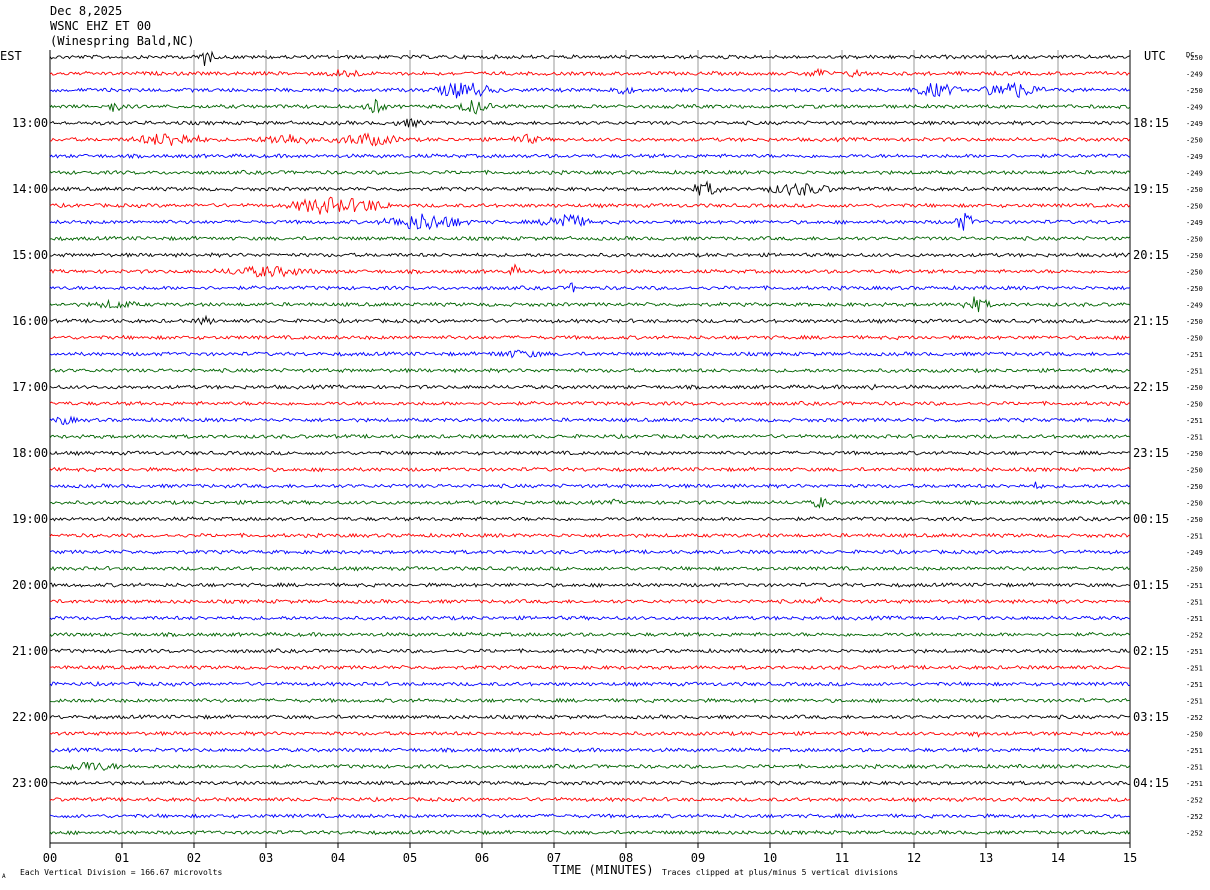 The width and height of the screenshot is (1210, 890). I want to click on est-hour-label: 16:00, so click(30, 321).